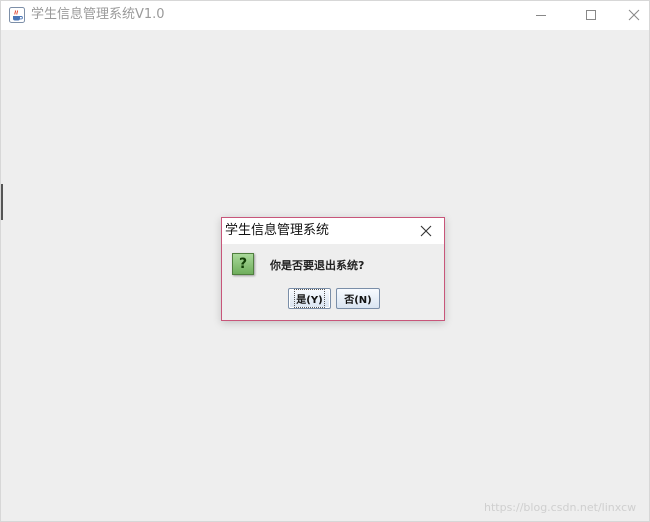 Image resolution: width=650 pixels, height=522 pixels. I want to click on question-icon: ?, so click(243, 264).